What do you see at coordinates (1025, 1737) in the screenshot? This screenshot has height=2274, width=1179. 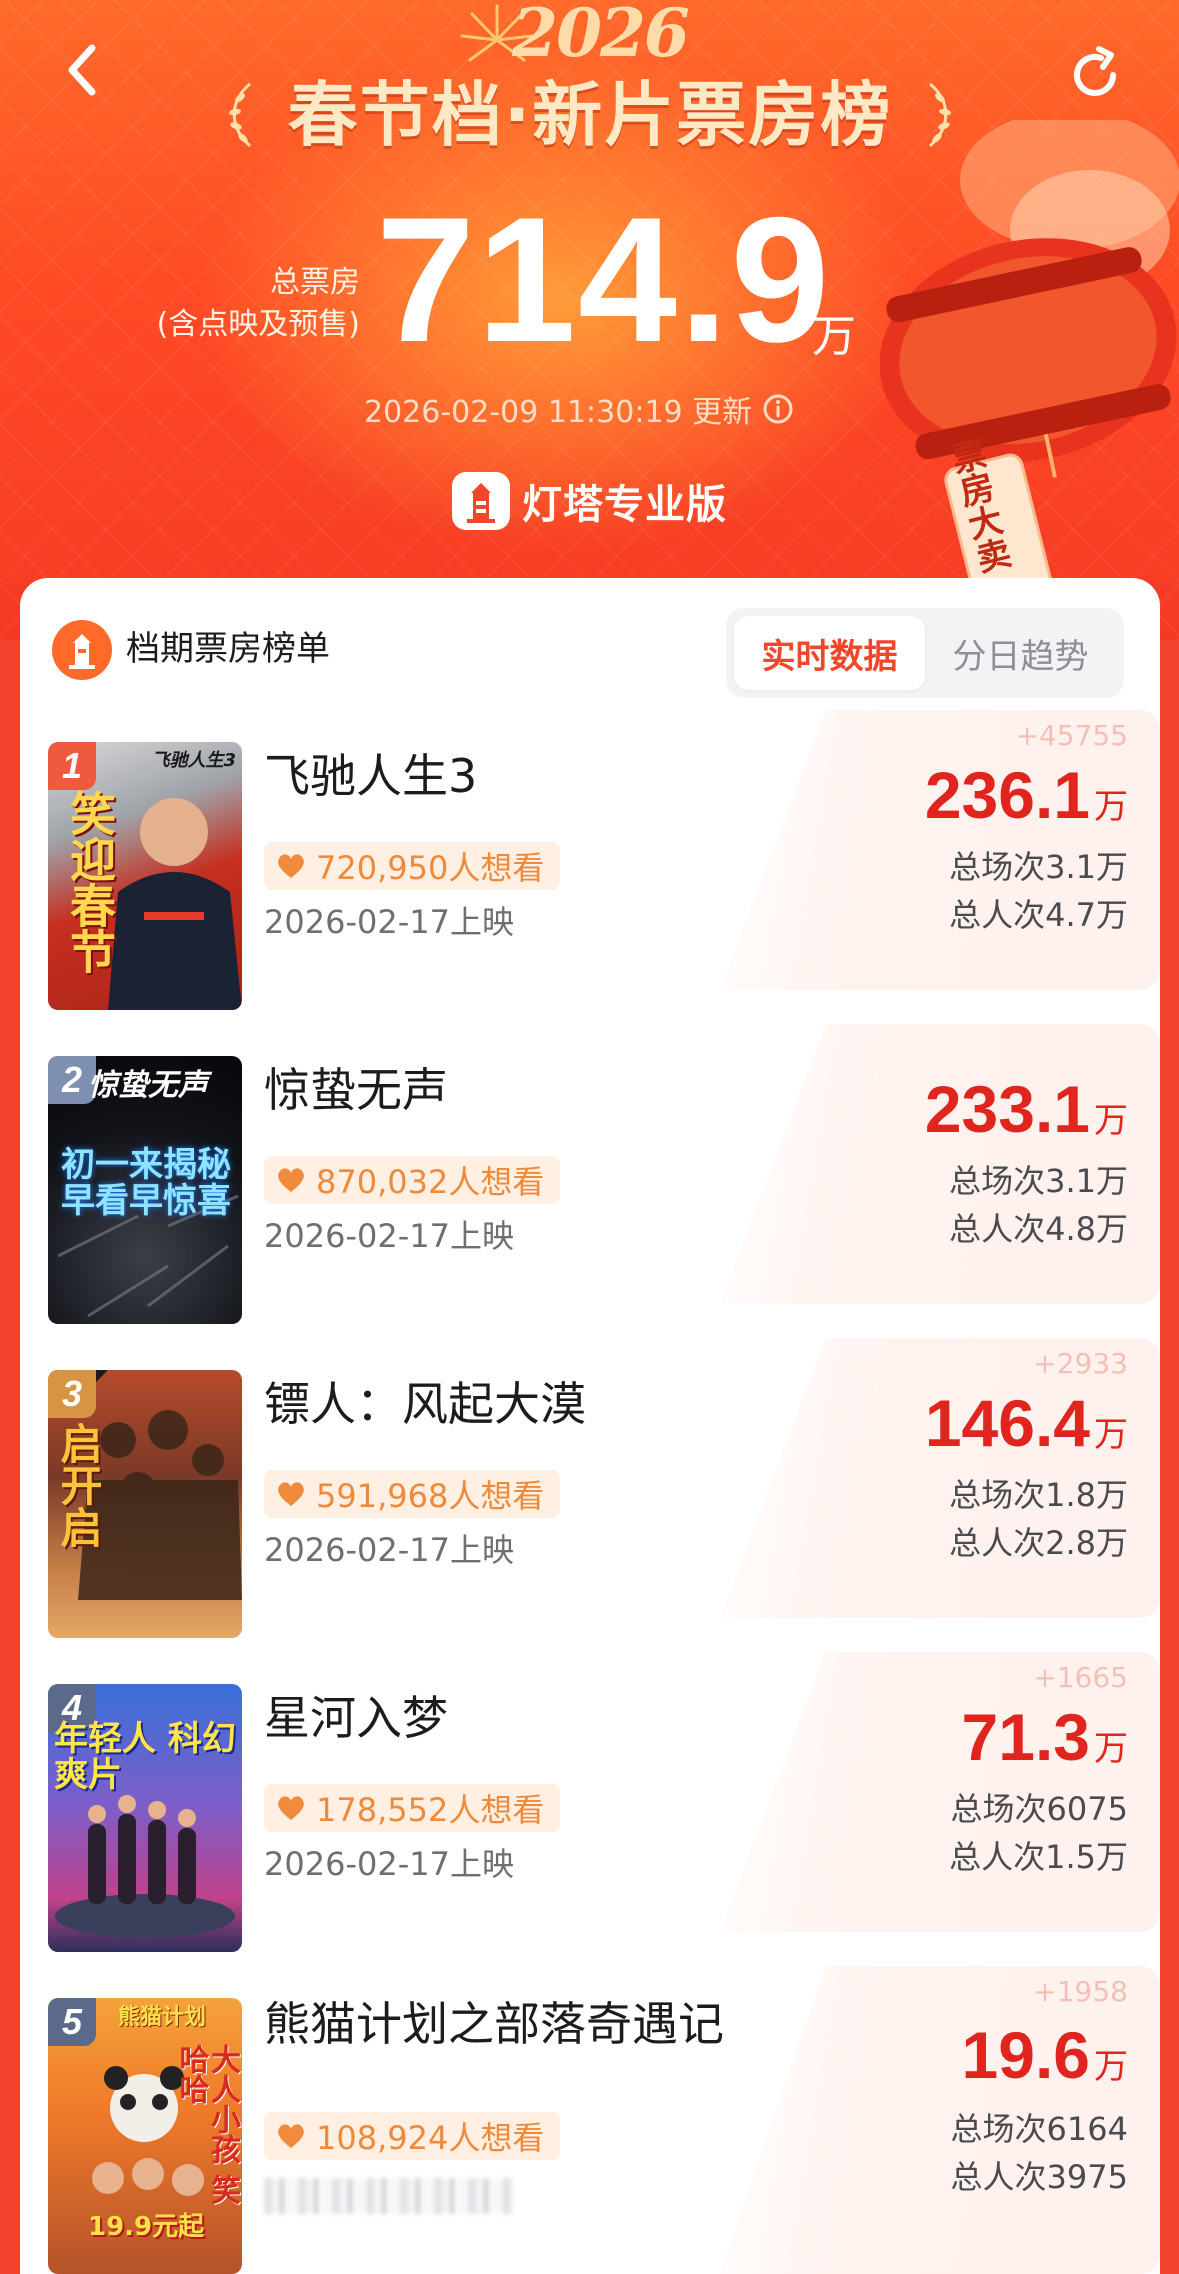 I see `box-office-value: 71.3` at bounding box center [1025, 1737].